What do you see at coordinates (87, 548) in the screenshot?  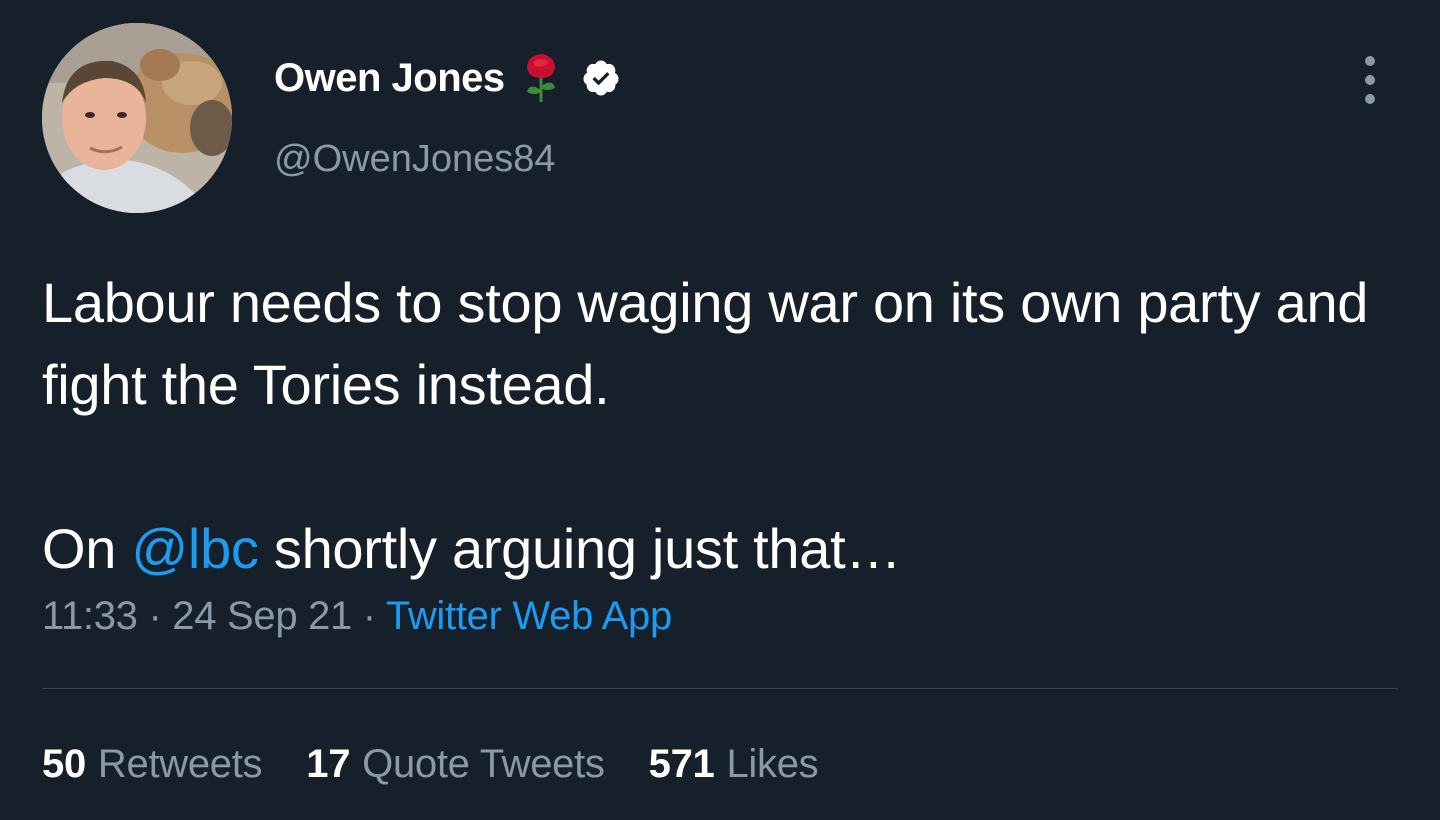 I see `tweet-text-prefix: On` at bounding box center [87, 548].